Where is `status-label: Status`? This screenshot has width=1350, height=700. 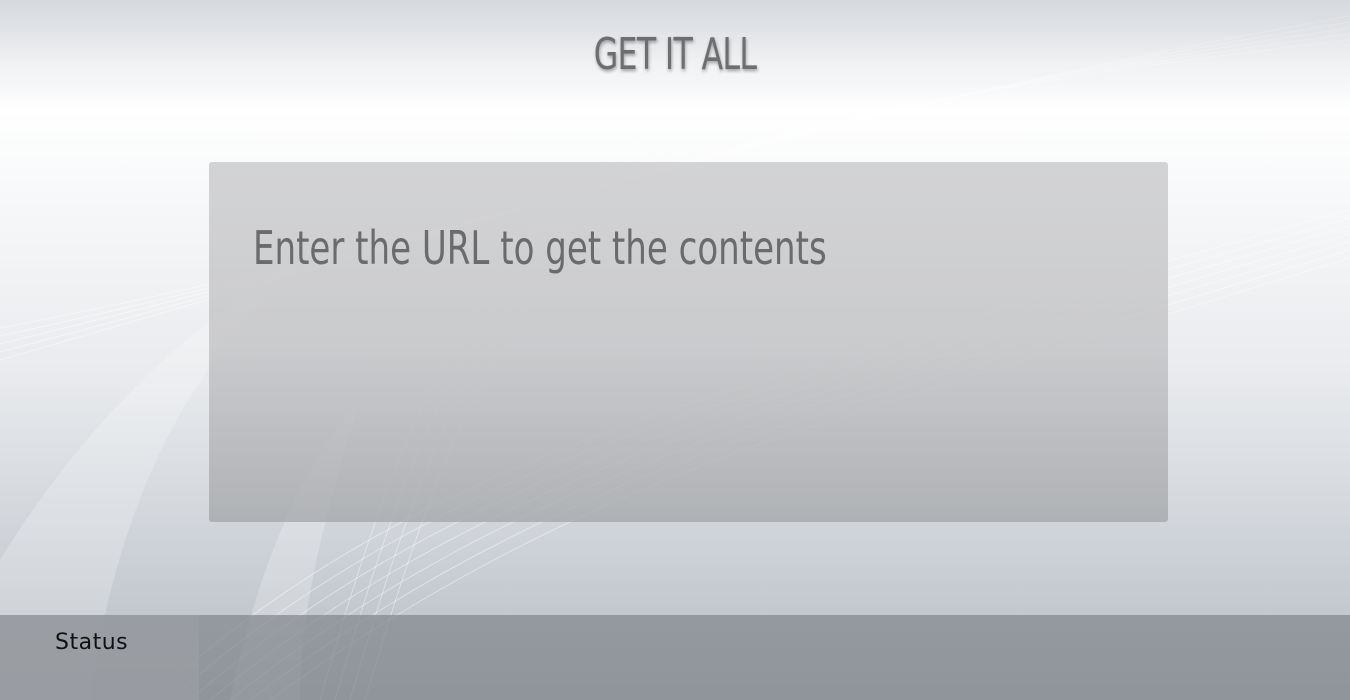 status-label: Status is located at coordinates (92, 642).